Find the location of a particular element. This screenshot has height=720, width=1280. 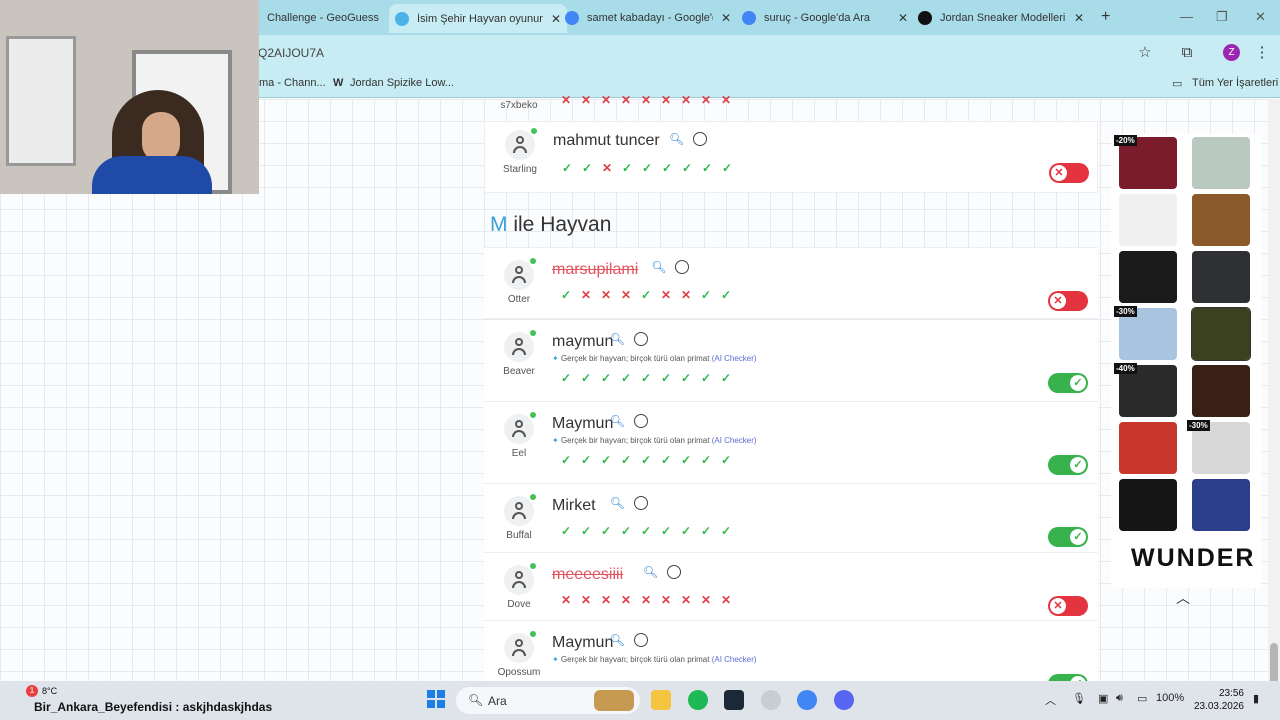

minimize-icon: — is located at coordinates (1186, 16).